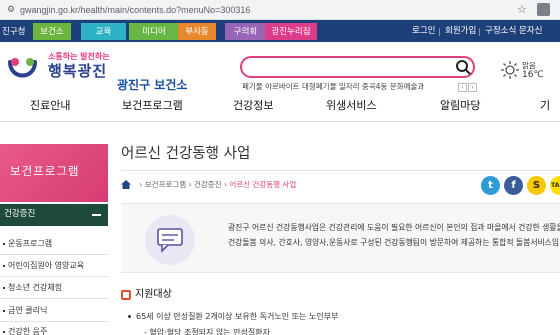 The height and width of the screenshot is (335, 560). Describe the element at coordinates (197, 31) in the screenshot. I see `top-nav-item-dept: 부사동` at that location.